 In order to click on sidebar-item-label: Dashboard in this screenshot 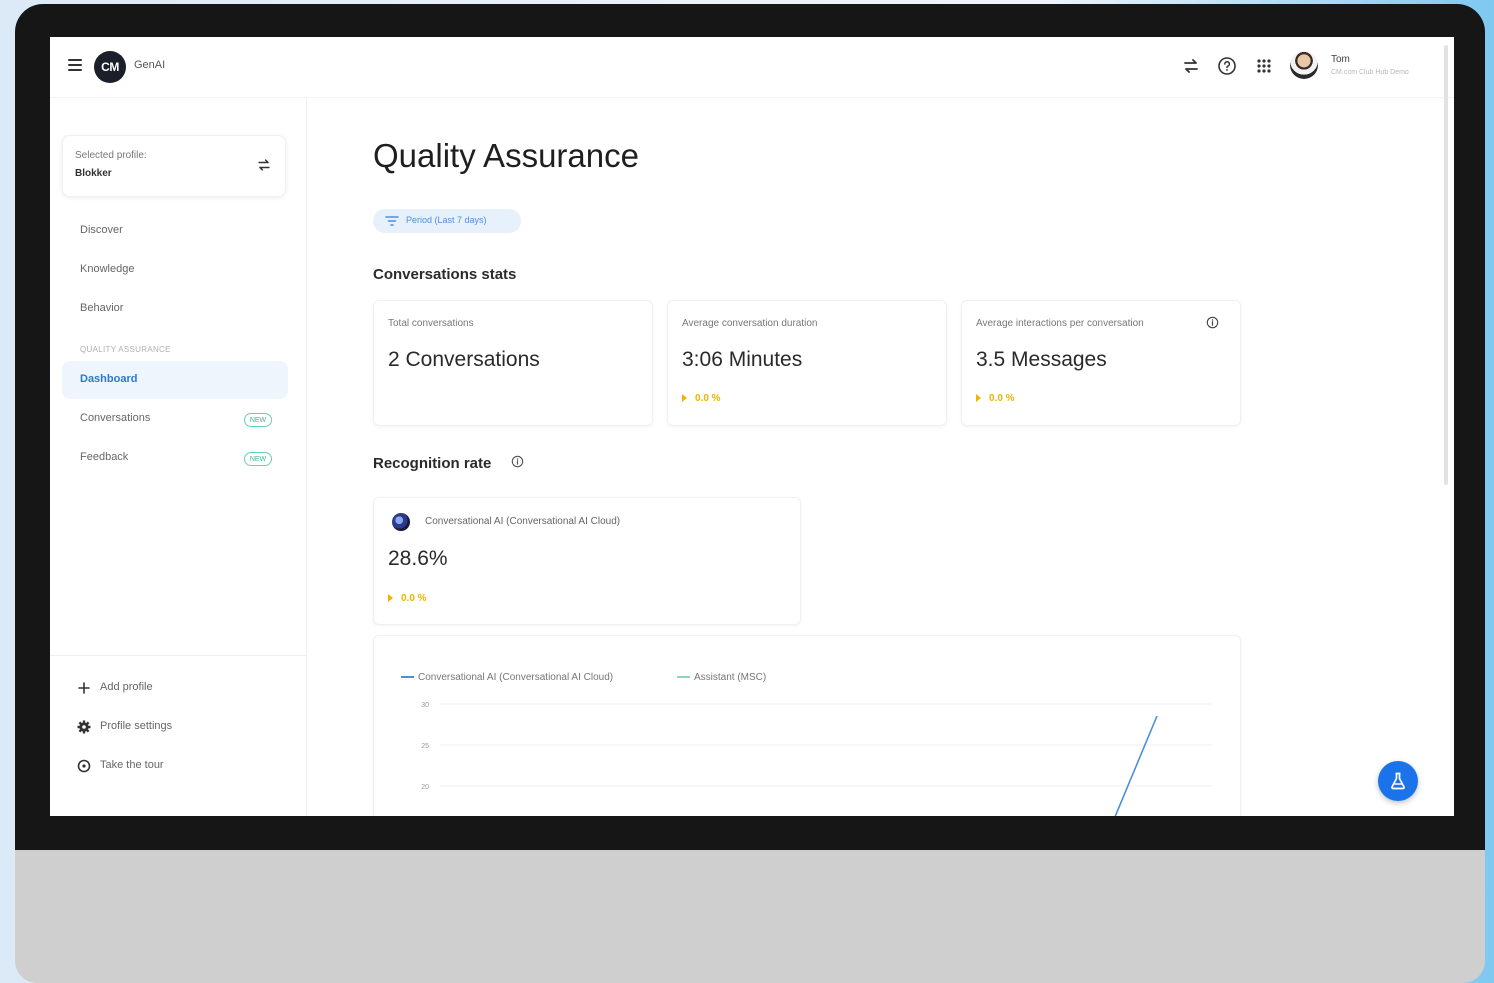, I will do `click(109, 379)`.